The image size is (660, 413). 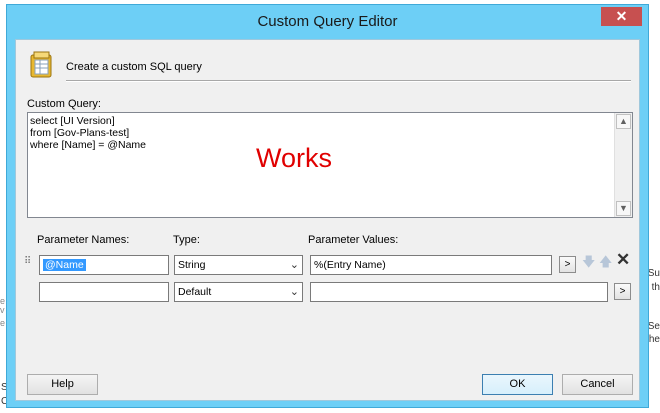 What do you see at coordinates (655, 287) in the screenshot?
I see `bg-fragment: th` at bounding box center [655, 287].